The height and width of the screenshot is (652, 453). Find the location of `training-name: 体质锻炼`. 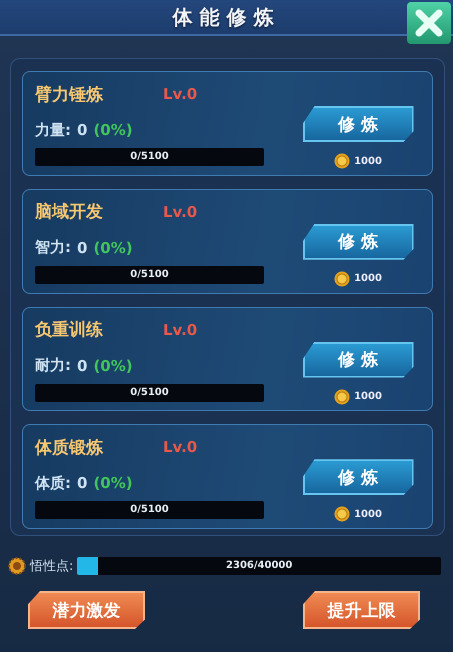

training-name: 体质锻炼 is located at coordinates (69, 447).